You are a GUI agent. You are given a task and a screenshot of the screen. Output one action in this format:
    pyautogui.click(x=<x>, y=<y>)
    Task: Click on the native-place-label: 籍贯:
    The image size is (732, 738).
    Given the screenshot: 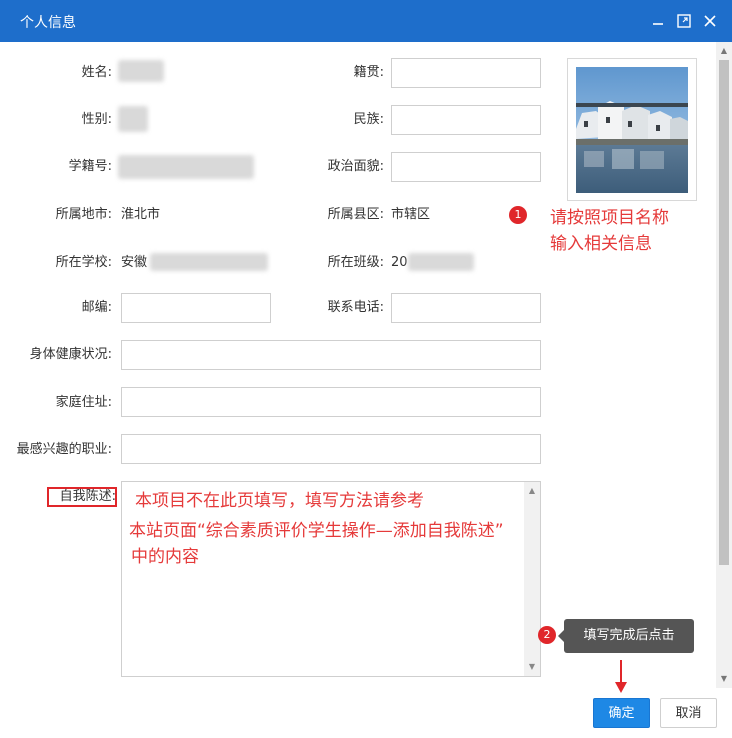 What is the action you would take?
    pyautogui.click(x=368, y=72)
    